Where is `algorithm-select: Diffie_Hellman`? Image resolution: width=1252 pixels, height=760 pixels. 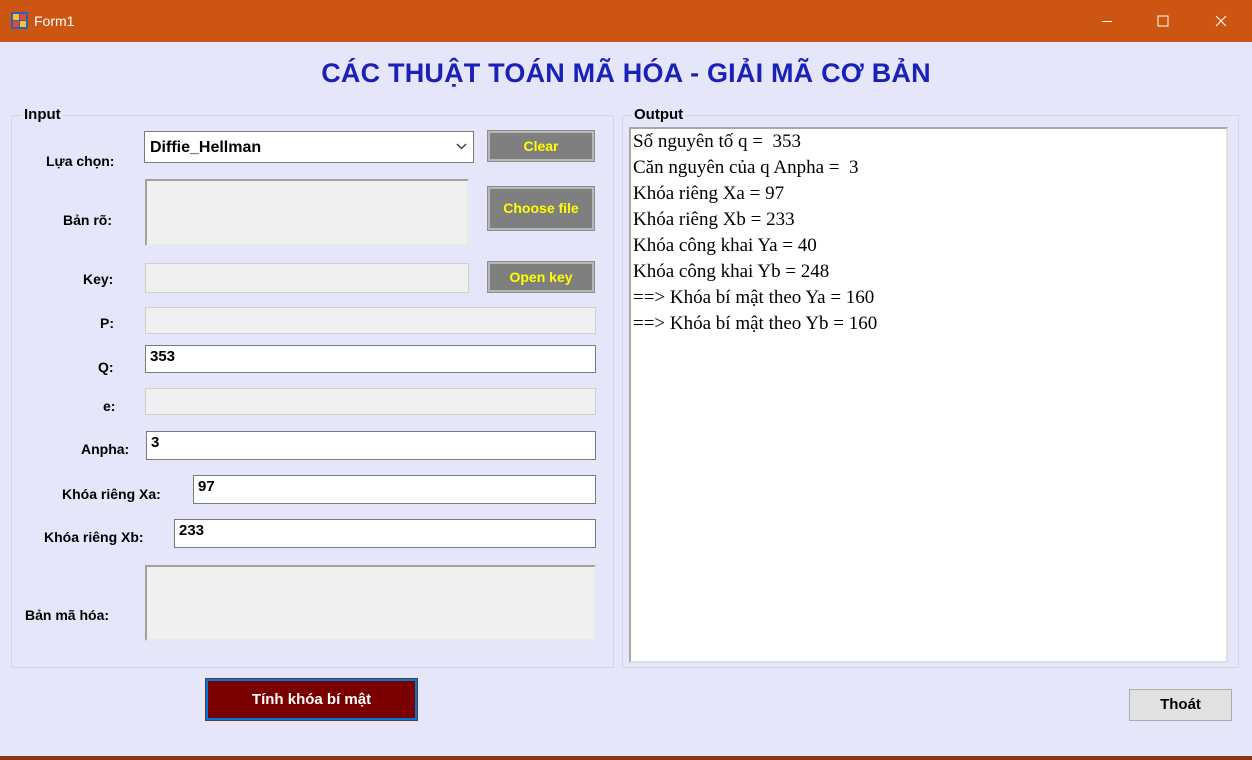 algorithm-select: Diffie_Hellman is located at coordinates (309, 147).